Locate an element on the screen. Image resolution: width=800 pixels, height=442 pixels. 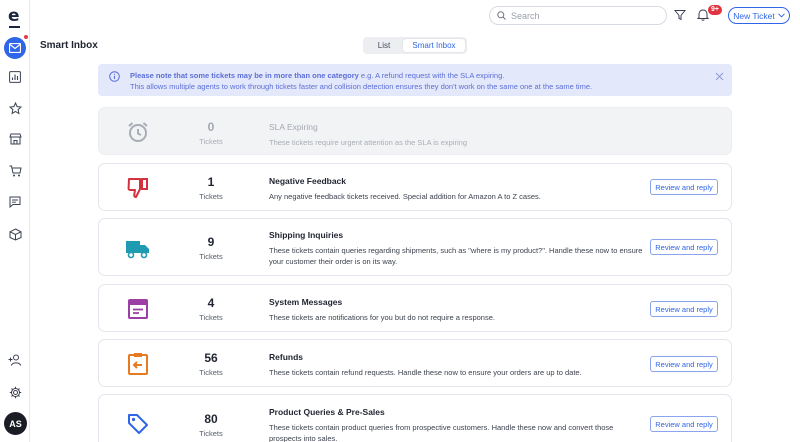
top-bar: 9+ New Ticket is located at coordinates (415, 16).